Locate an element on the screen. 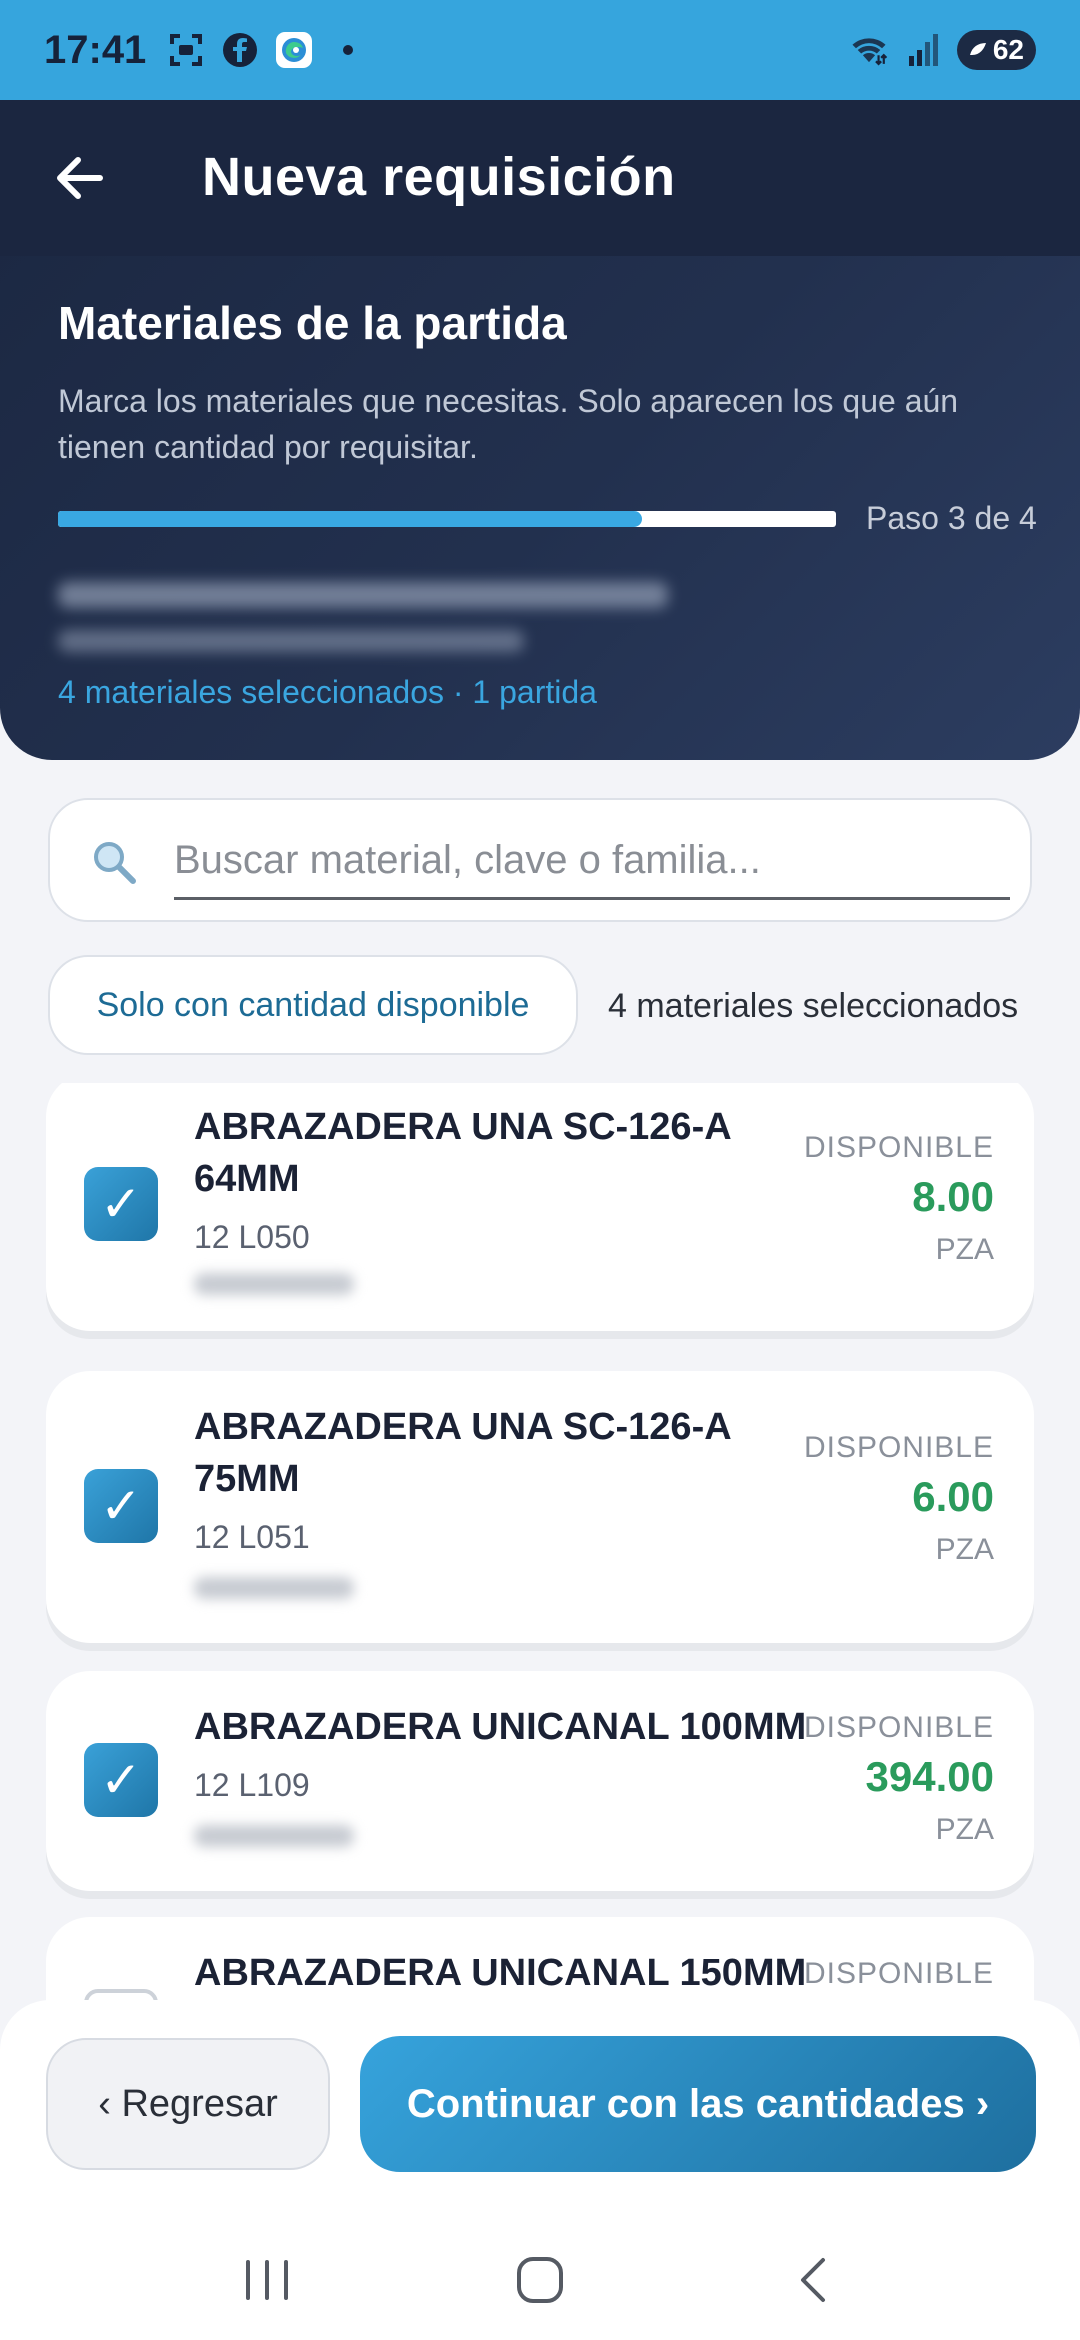  continue-button: Continuar con las cantidades › is located at coordinates (698, 2104).